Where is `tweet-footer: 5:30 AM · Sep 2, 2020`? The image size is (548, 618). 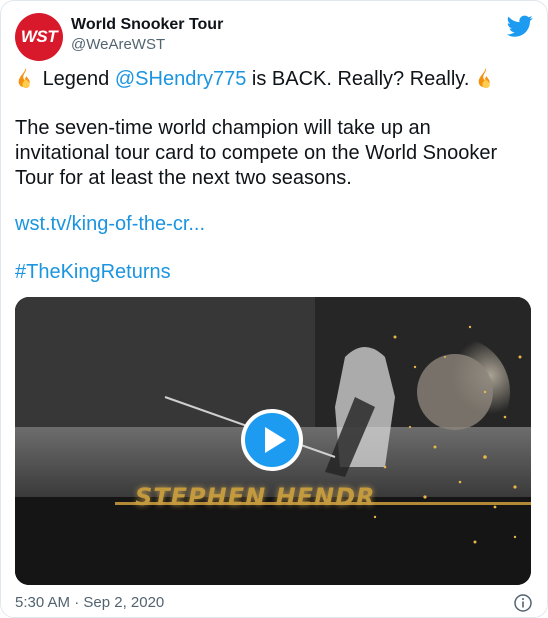 tweet-footer: 5:30 AM · Sep 2, 2020 is located at coordinates (274, 604).